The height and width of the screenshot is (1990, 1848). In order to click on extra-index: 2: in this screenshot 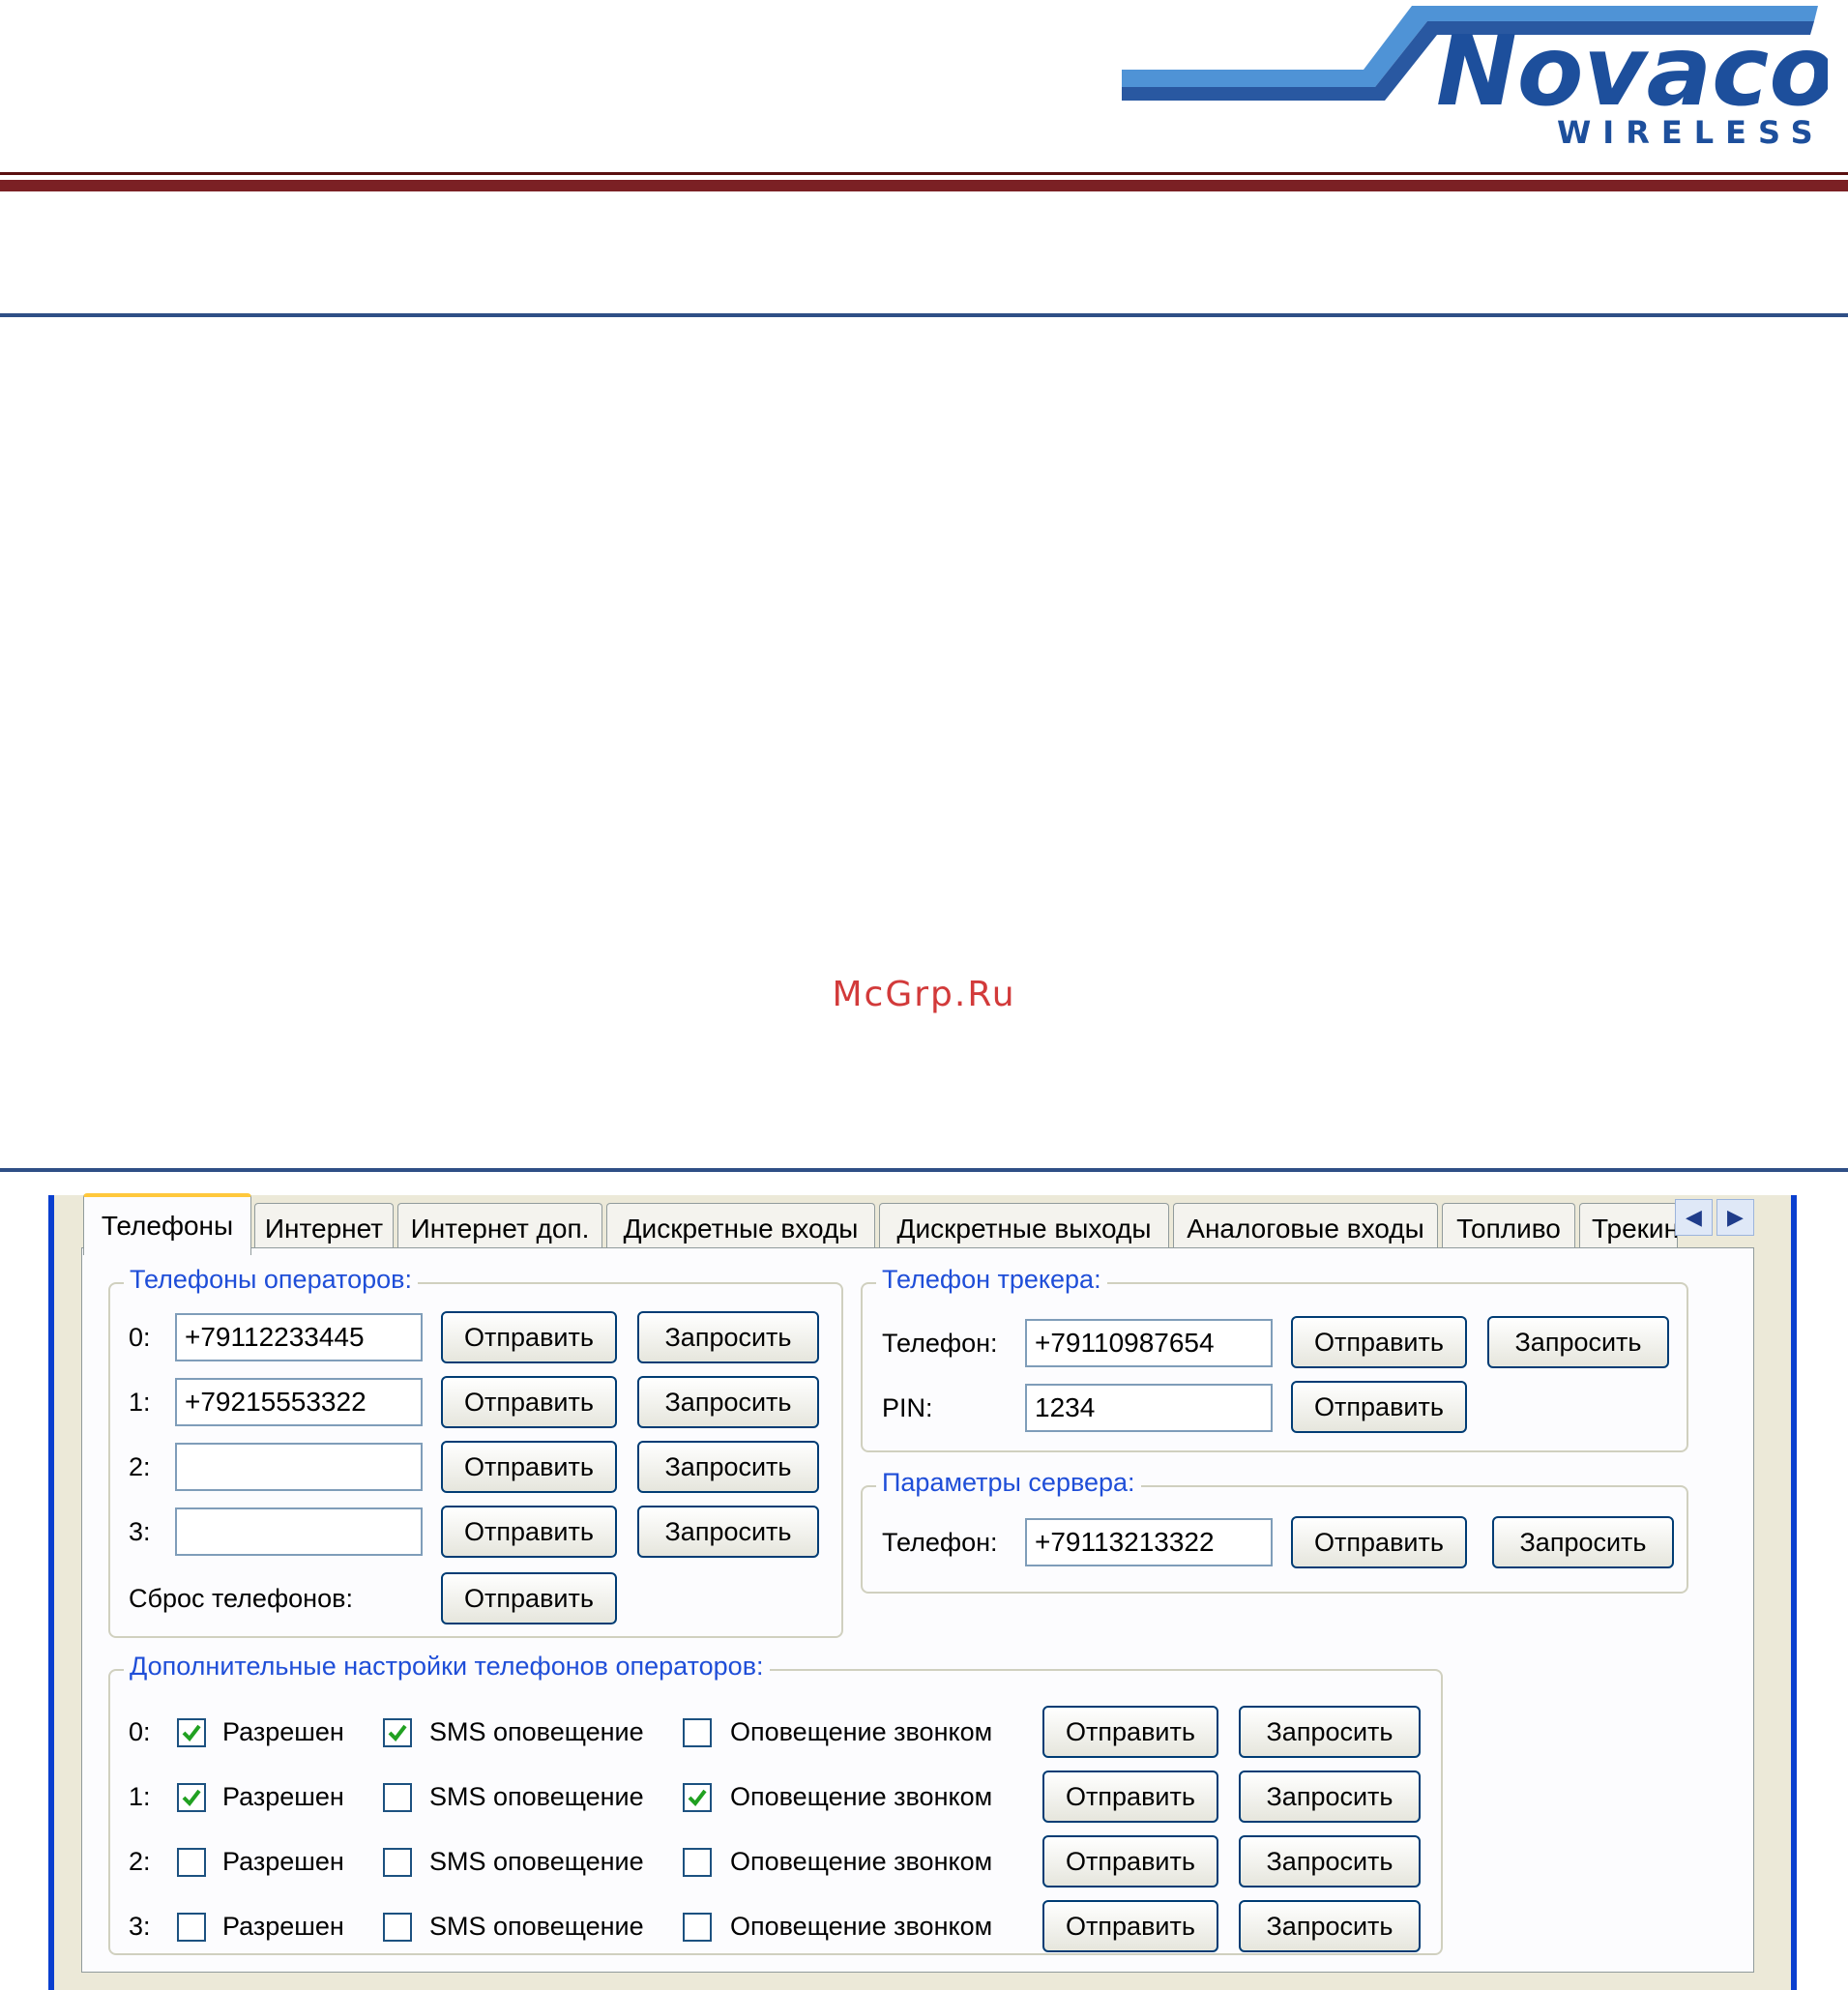, I will do `click(140, 1861)`.